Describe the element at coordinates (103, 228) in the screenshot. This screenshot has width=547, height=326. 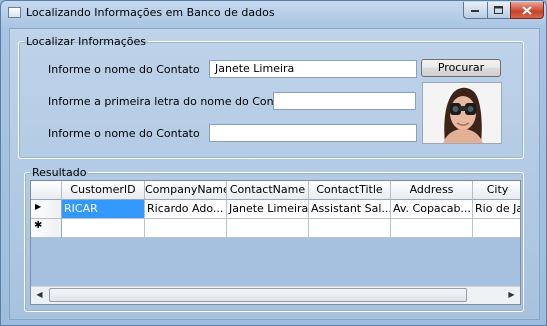
I see `new-cell-customerid` at that location.